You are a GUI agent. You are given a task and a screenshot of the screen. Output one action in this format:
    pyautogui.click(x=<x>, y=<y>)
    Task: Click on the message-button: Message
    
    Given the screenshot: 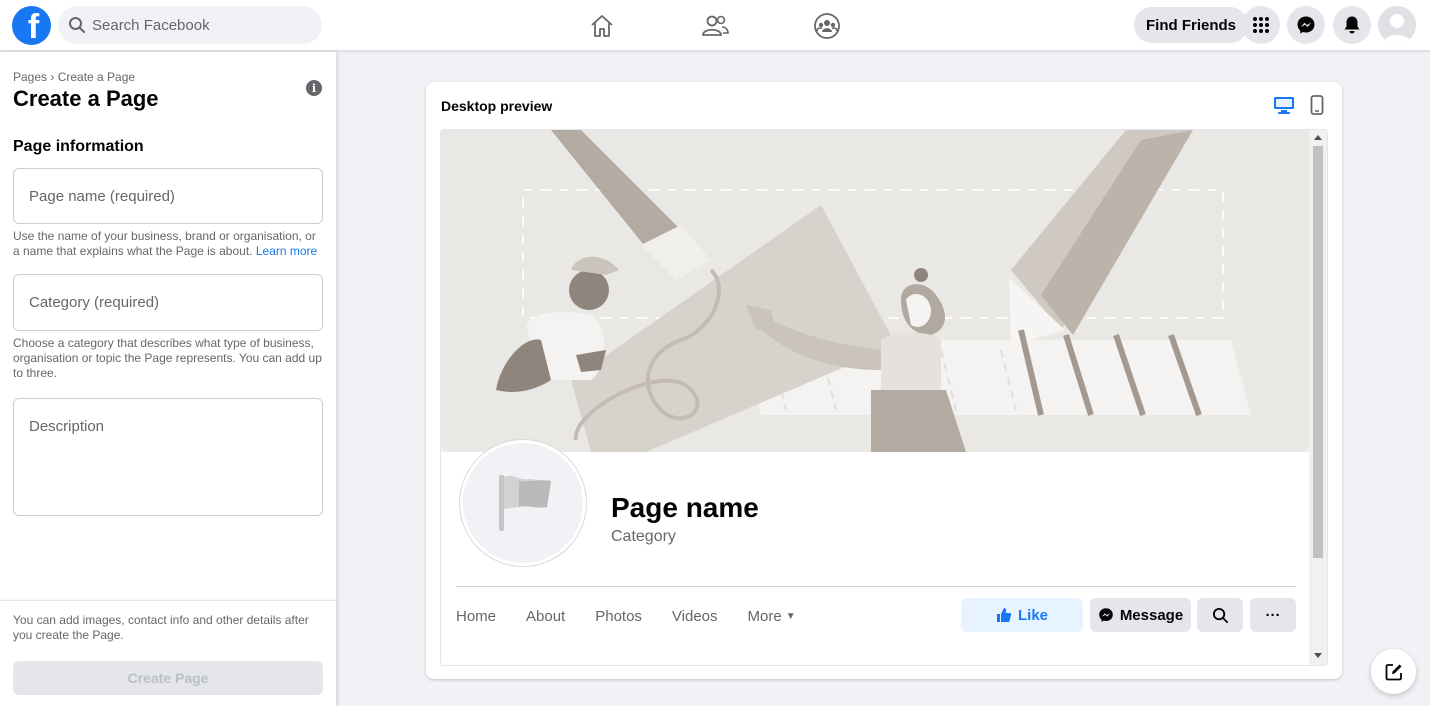 What is the action you would take?
    pyautogui.click(x=1140, y=615)
    